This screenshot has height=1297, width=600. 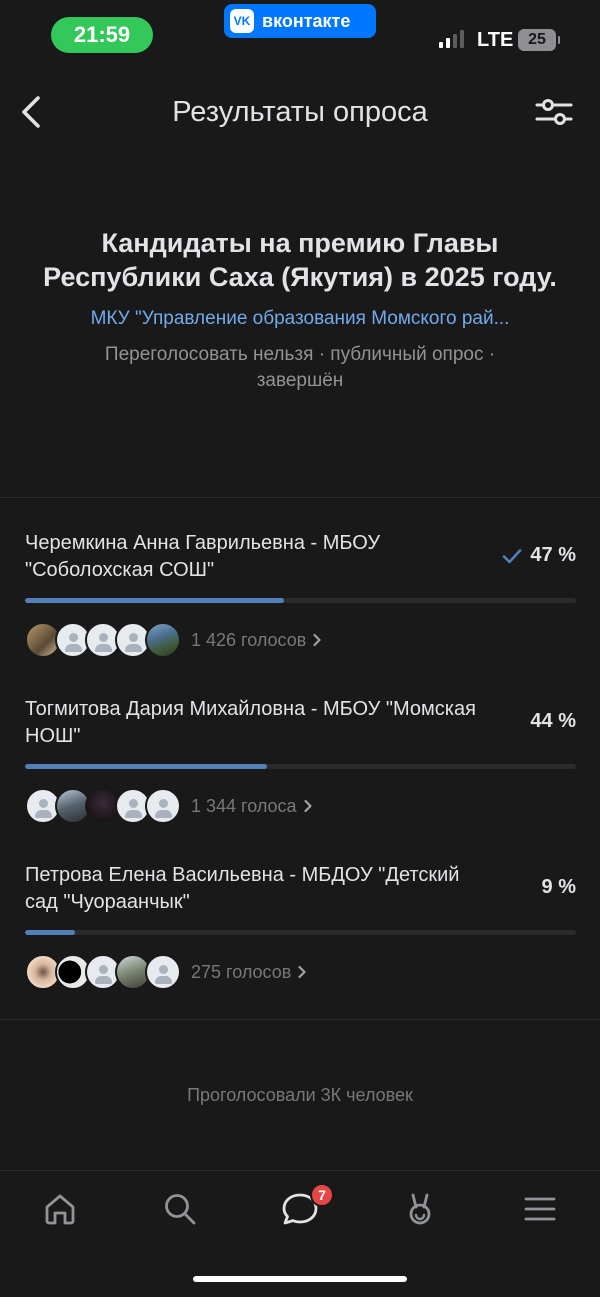 I want to click on unread-badge: 7, so click(x=322, y=1195).